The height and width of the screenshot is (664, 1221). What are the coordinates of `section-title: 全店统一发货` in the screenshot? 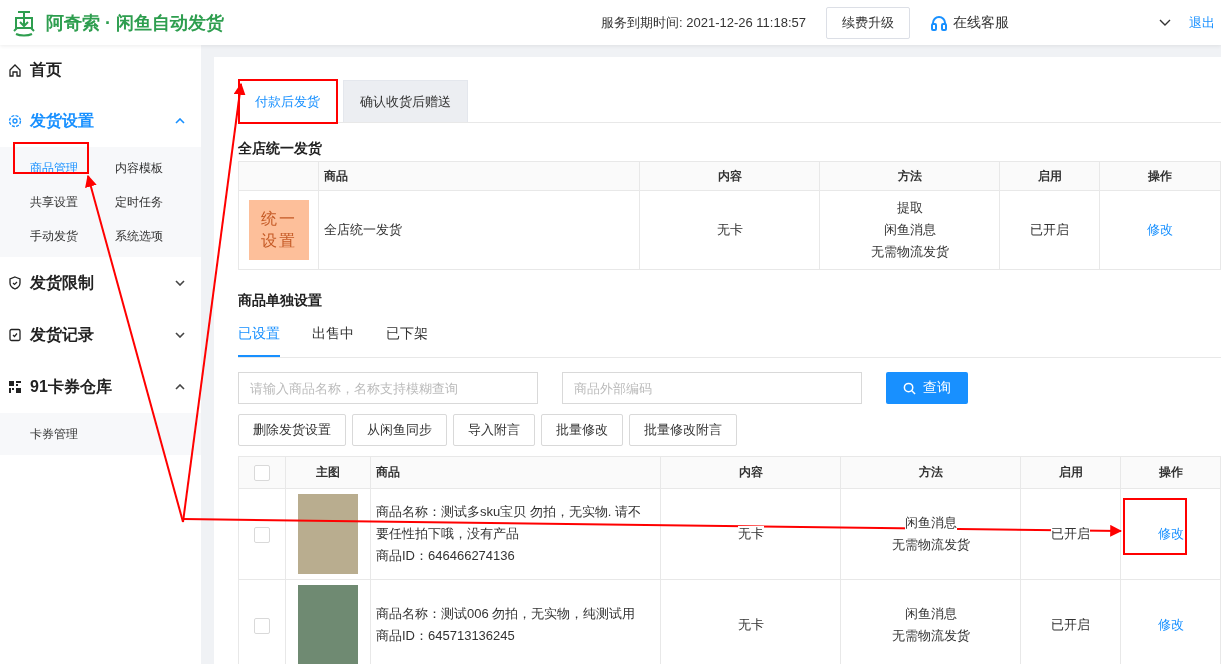 It's located at (280, 148).